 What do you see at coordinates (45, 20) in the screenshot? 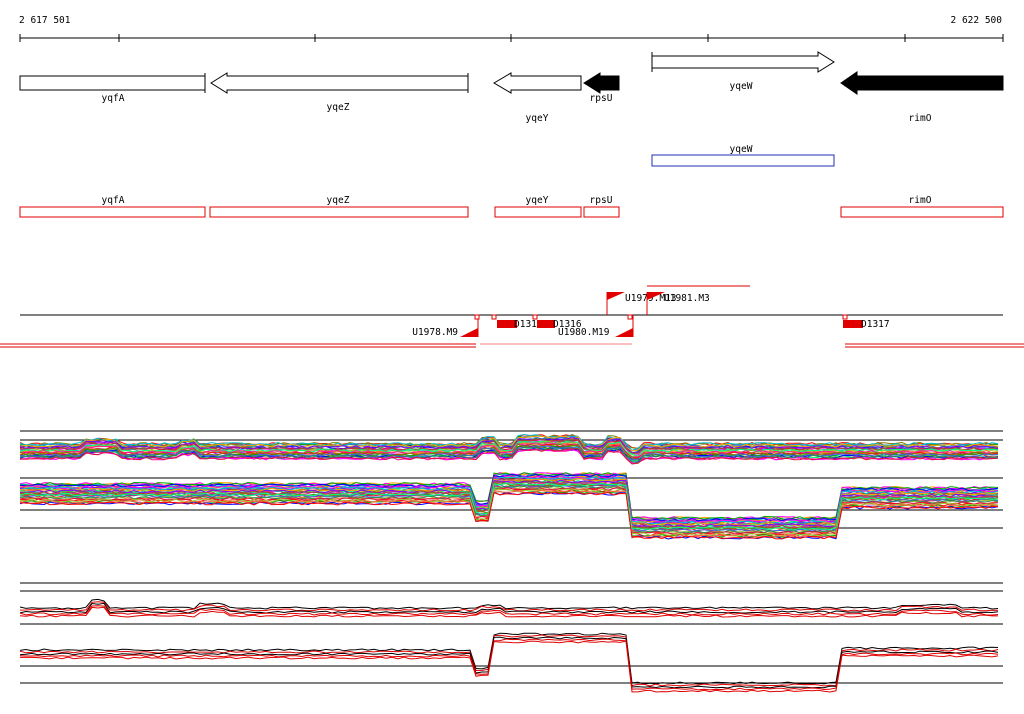
I see `start-coordinate: 2 617 501` at bounding box center [45, 20].